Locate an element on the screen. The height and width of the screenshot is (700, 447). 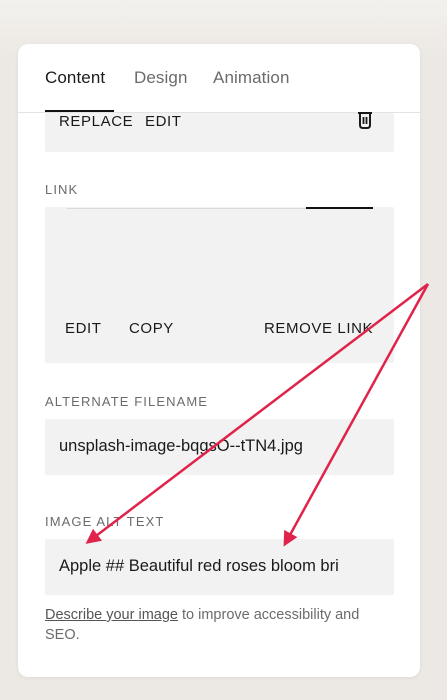
image-alt-text-value: Apple ## Beautiful red roses bloom bri is located at coordinates (199, 566).